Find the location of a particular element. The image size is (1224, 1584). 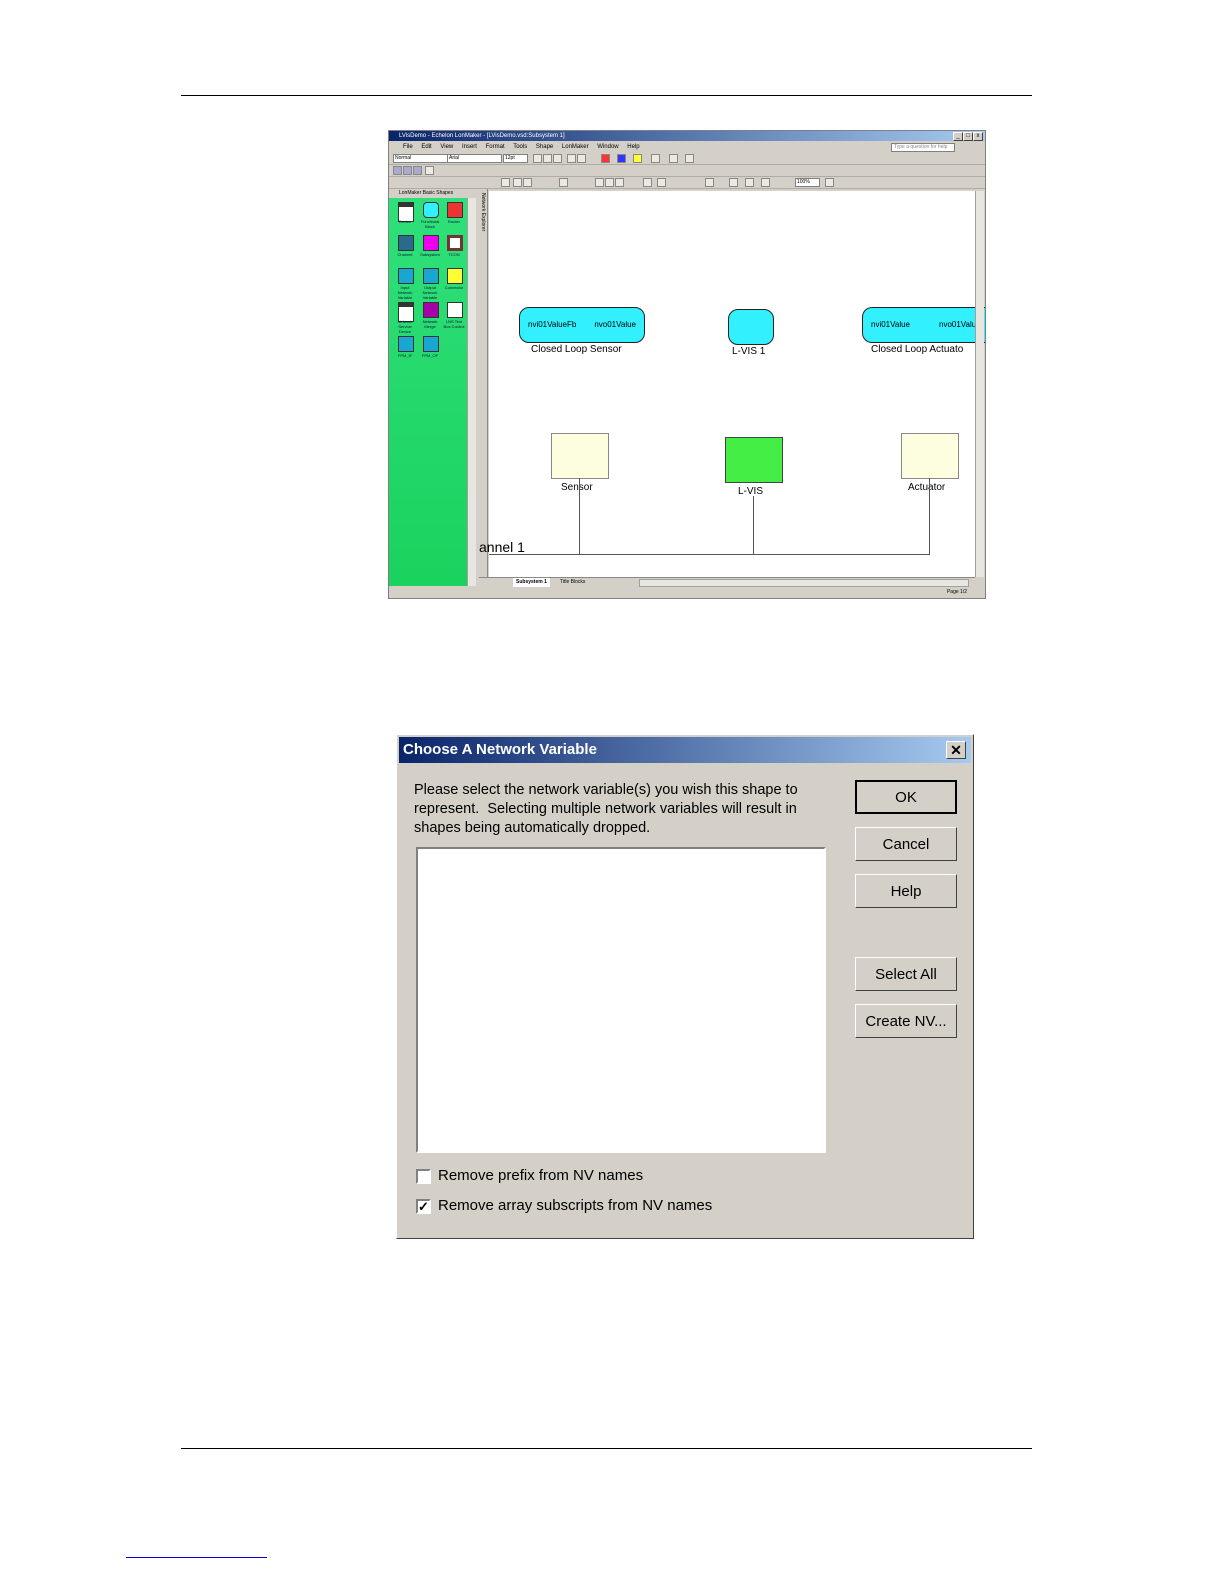

stencil-channel-icon is located at coordinates (406, 243).